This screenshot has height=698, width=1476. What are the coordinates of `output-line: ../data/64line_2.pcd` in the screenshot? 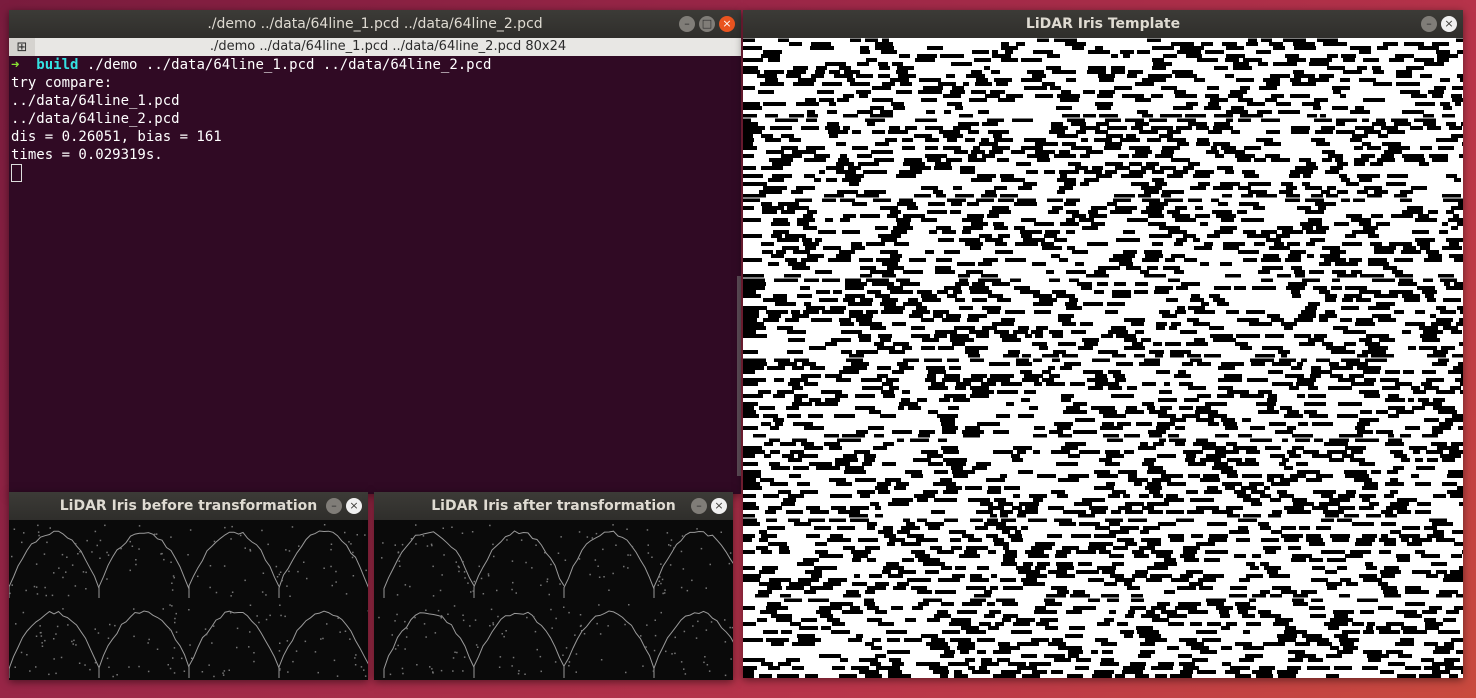 It's located at (95, 119).